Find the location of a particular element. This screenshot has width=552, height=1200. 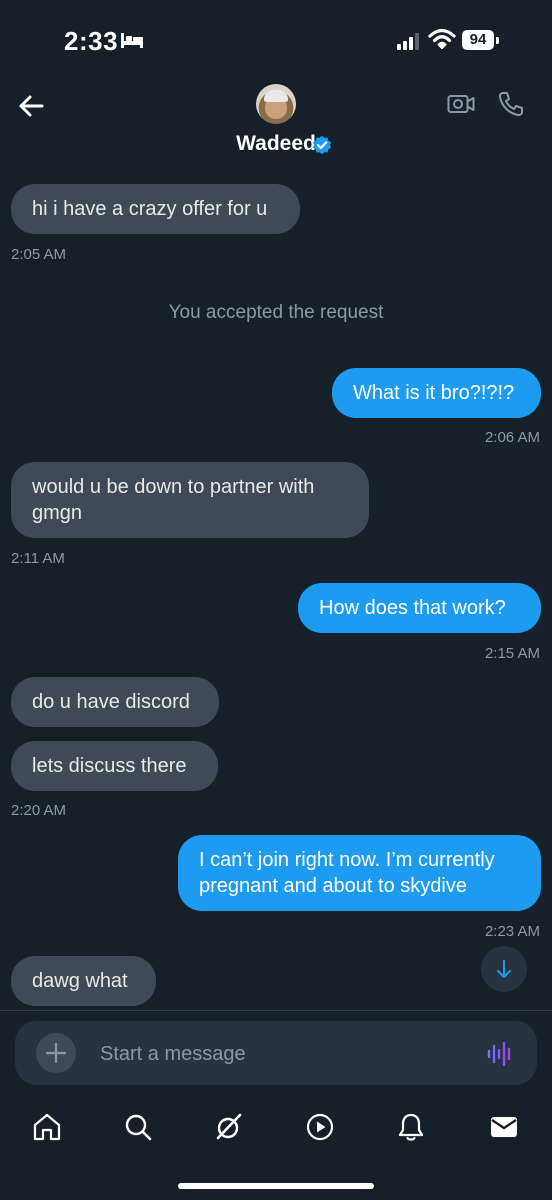

home-indicator is located at coordinates (276, 1186).